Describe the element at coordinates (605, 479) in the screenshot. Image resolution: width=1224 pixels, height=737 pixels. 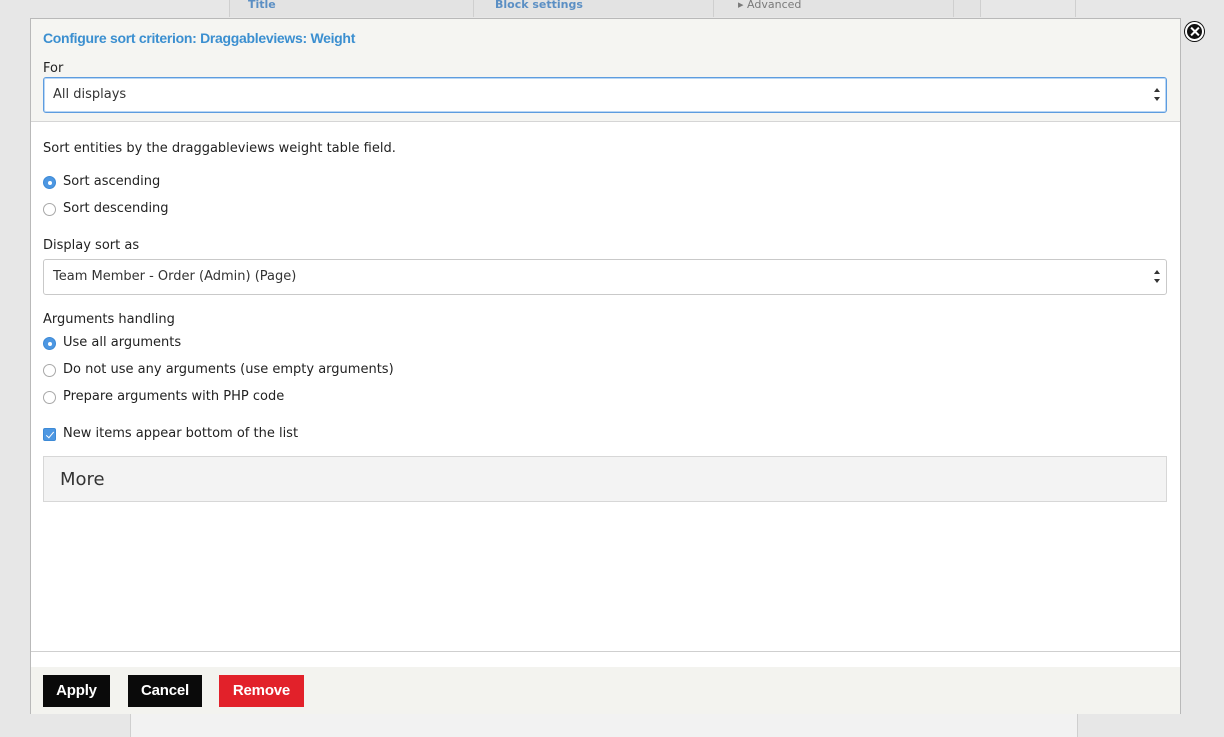
I see `more-fieldset: More` at that location.